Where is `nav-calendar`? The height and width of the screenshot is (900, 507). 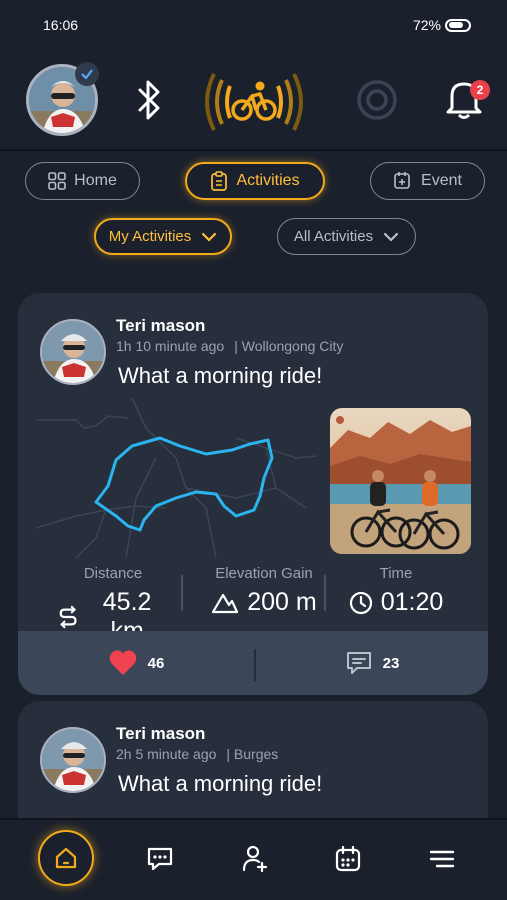 nav-calendar is located at coordinates (348, 859).